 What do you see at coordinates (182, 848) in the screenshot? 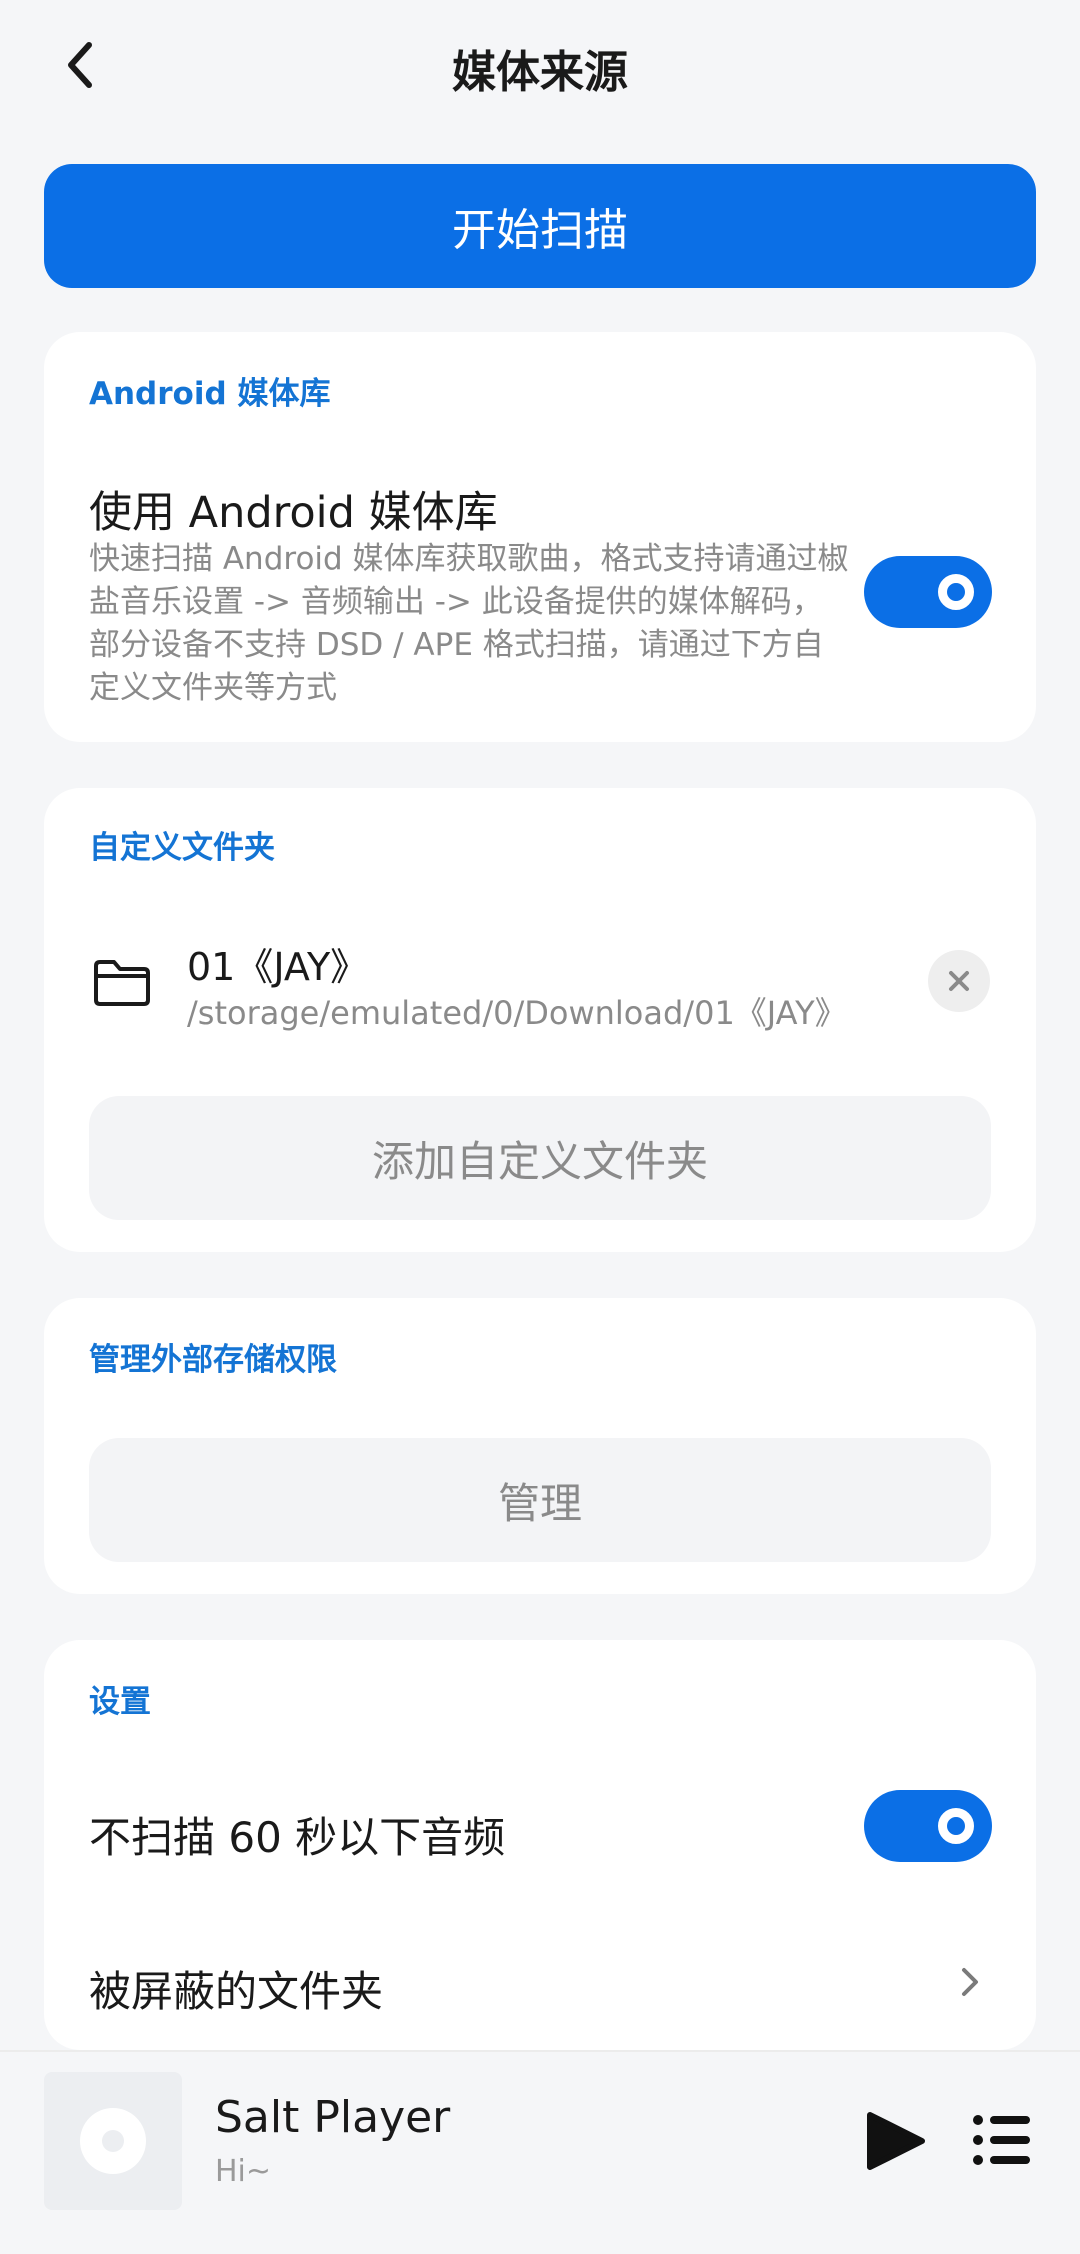
I see `section-label-custom-folders: 自定义文件夹` at bounding box center [182, 848].